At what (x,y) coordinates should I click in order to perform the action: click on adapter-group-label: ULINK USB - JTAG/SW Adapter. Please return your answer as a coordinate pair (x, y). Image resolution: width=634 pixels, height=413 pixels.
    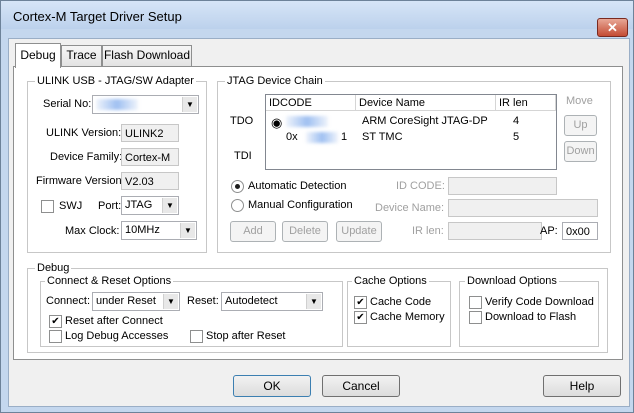
    Looking at the image, I should click on (115, 81).